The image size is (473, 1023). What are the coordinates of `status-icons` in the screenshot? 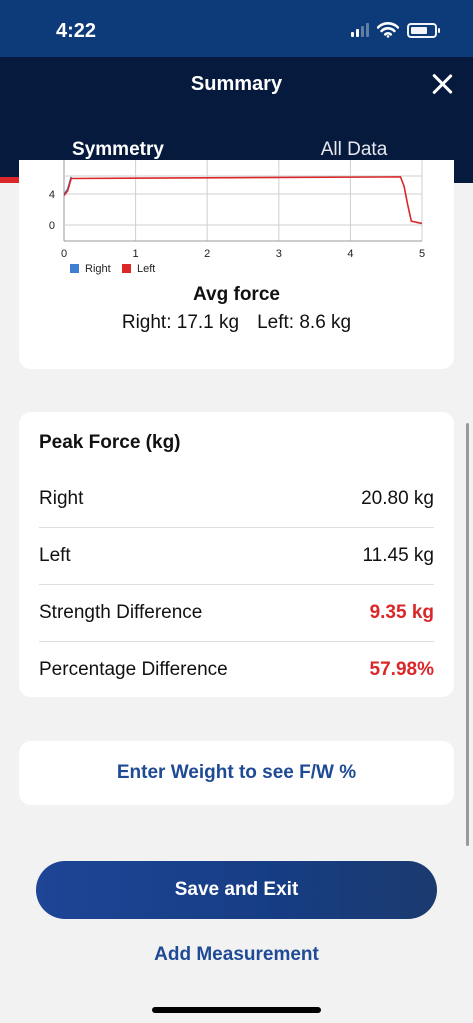 It's located at (395, 30).